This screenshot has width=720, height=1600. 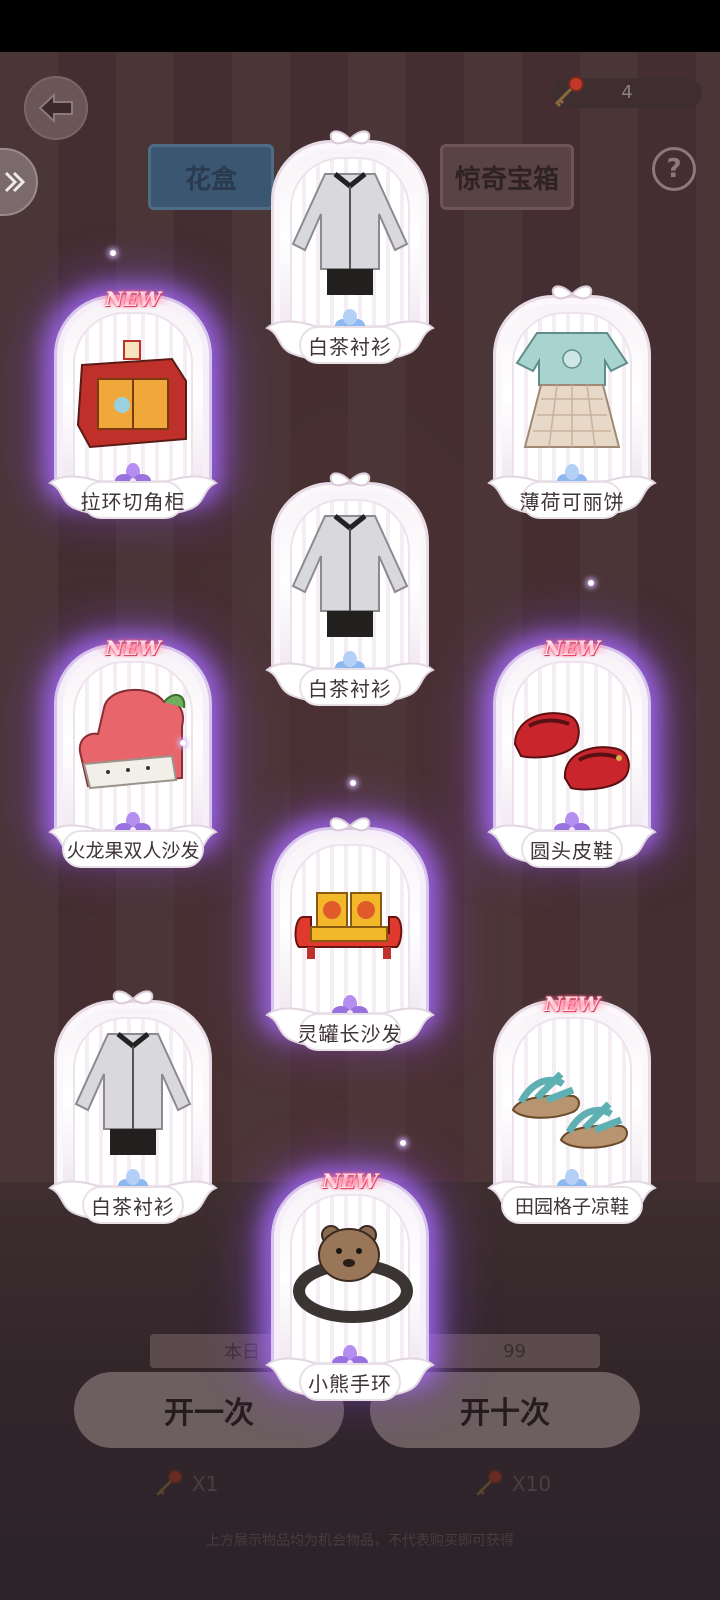 I want to click on double-chevron-icon, so click(x=15, y=182).